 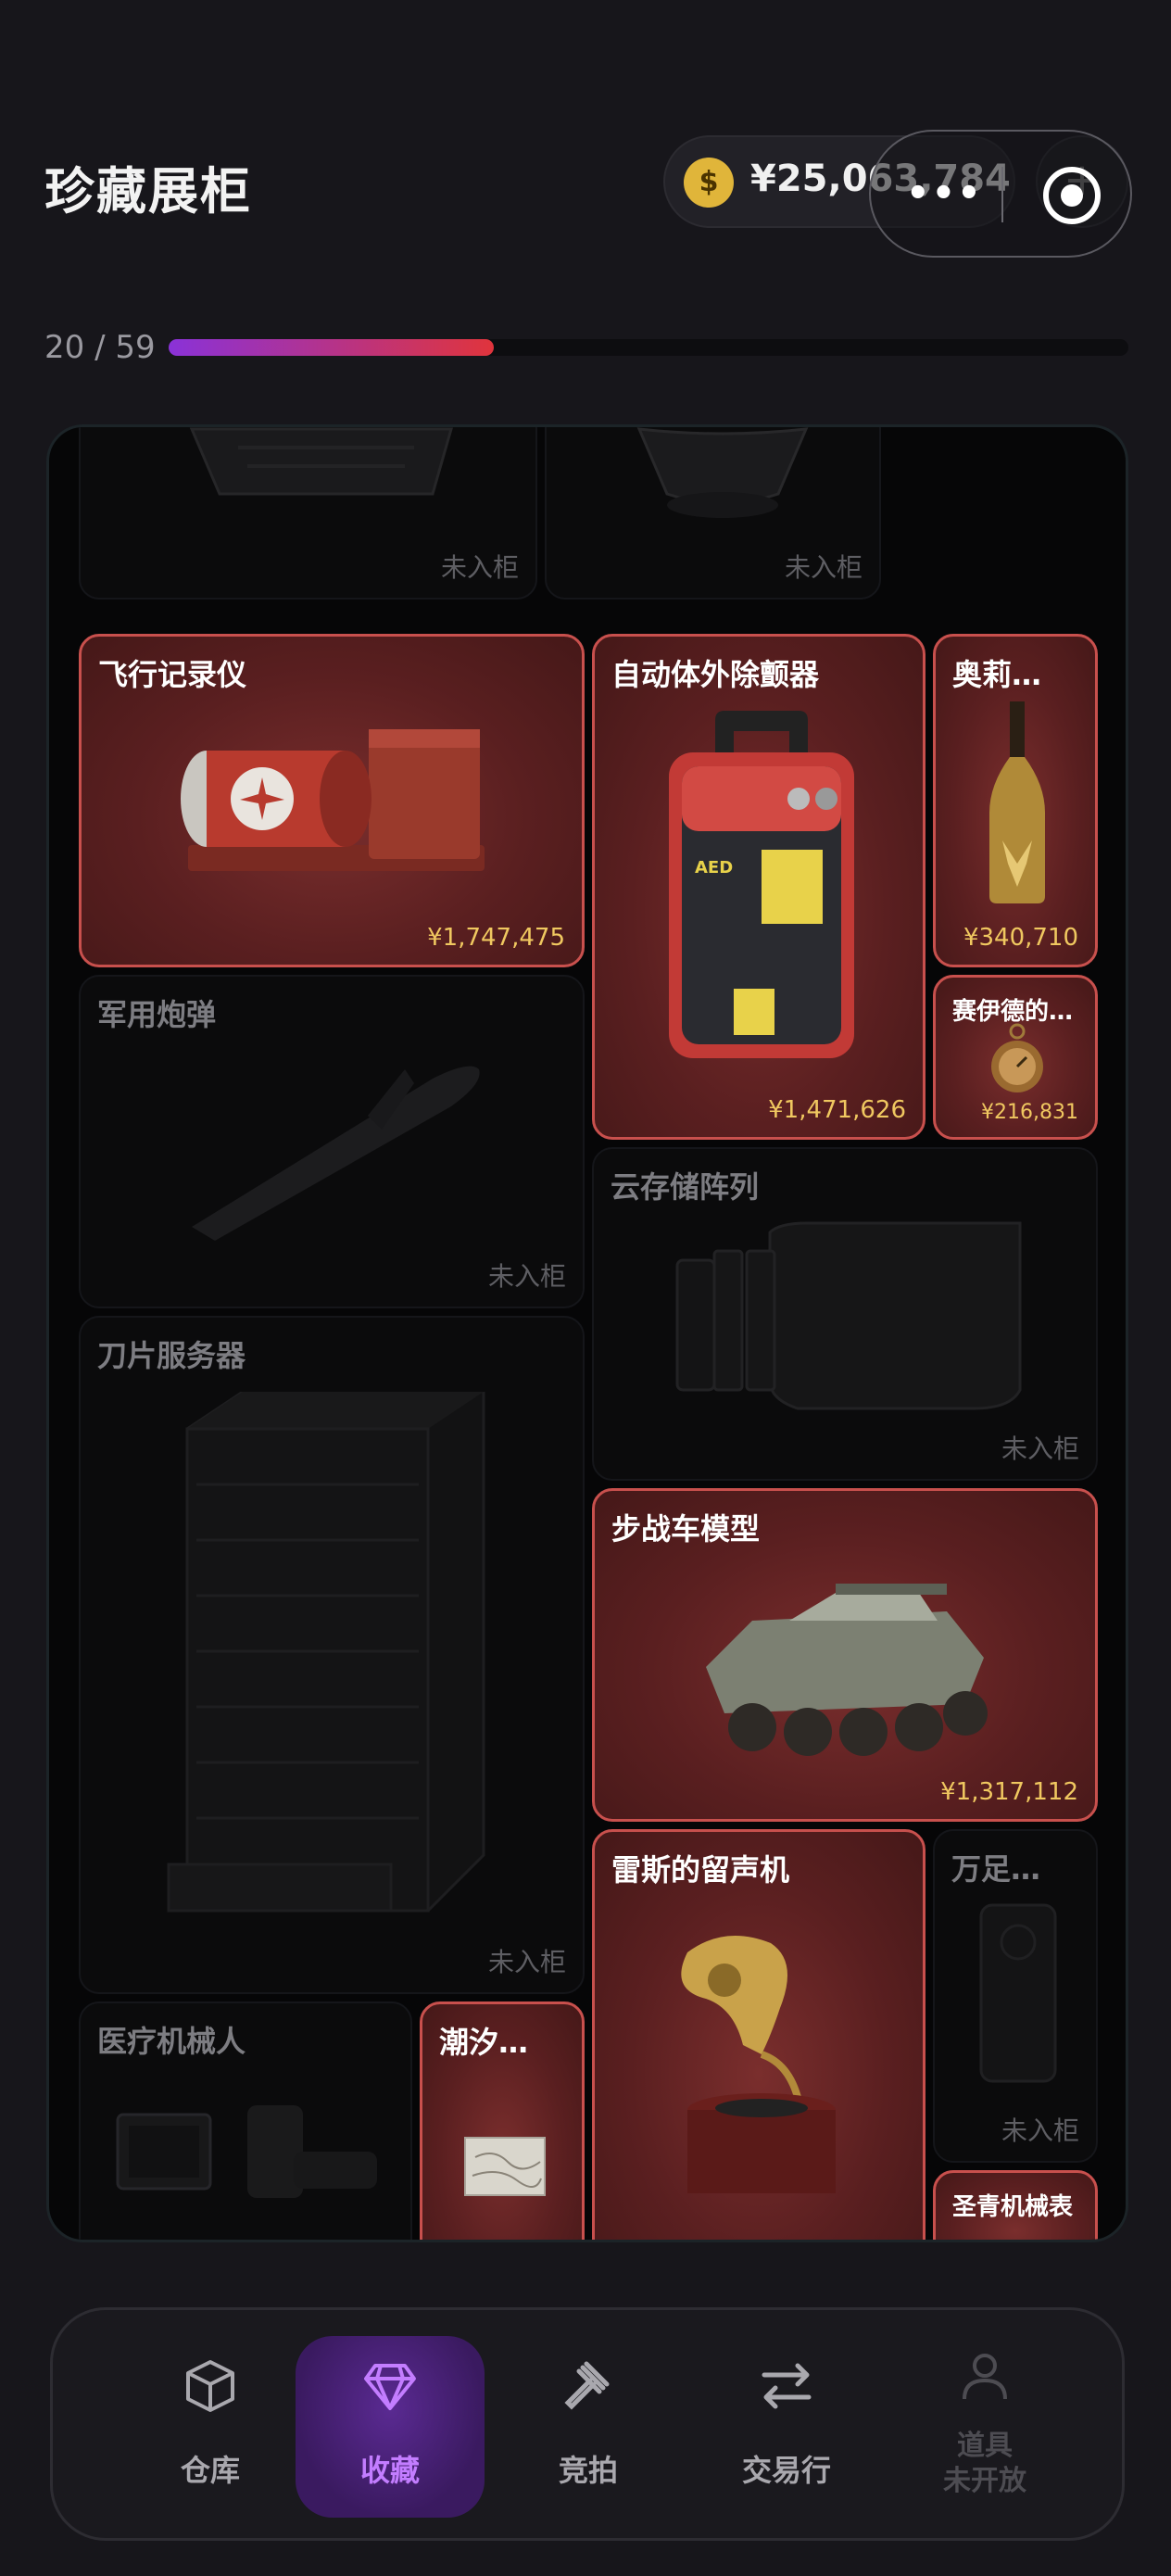 I want to click on champagne-bottle-icon, so click(x=1017, y=802).